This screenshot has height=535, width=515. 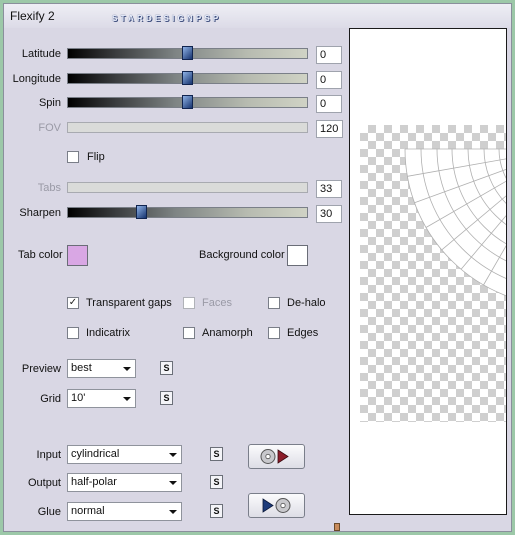 What do you see at coordinates (217, 303) in the screenshot?
I see `faces-label: Faces` at bounding box center [217, 303].